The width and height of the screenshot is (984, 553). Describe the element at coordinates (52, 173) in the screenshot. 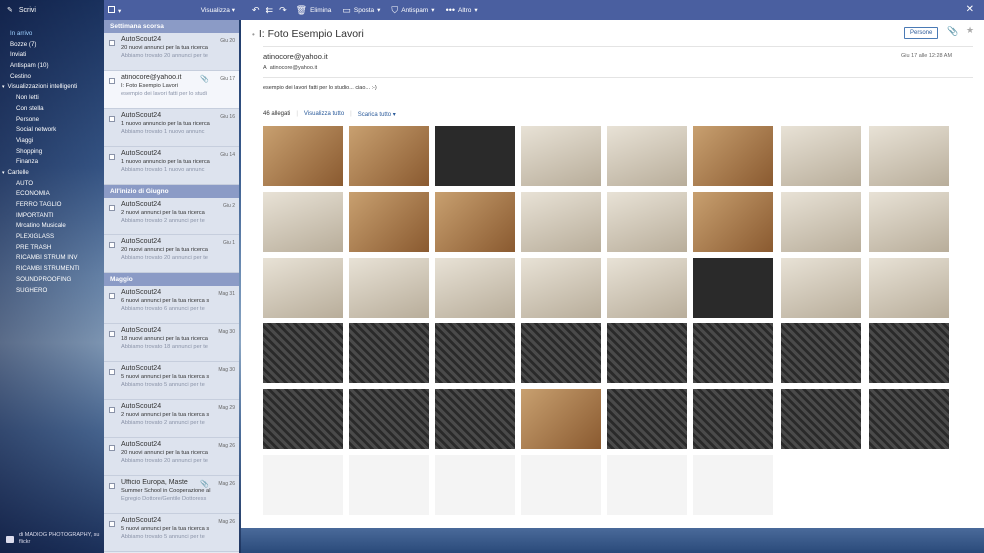

I see `nav-item: ▾ Cartelle` at that location.